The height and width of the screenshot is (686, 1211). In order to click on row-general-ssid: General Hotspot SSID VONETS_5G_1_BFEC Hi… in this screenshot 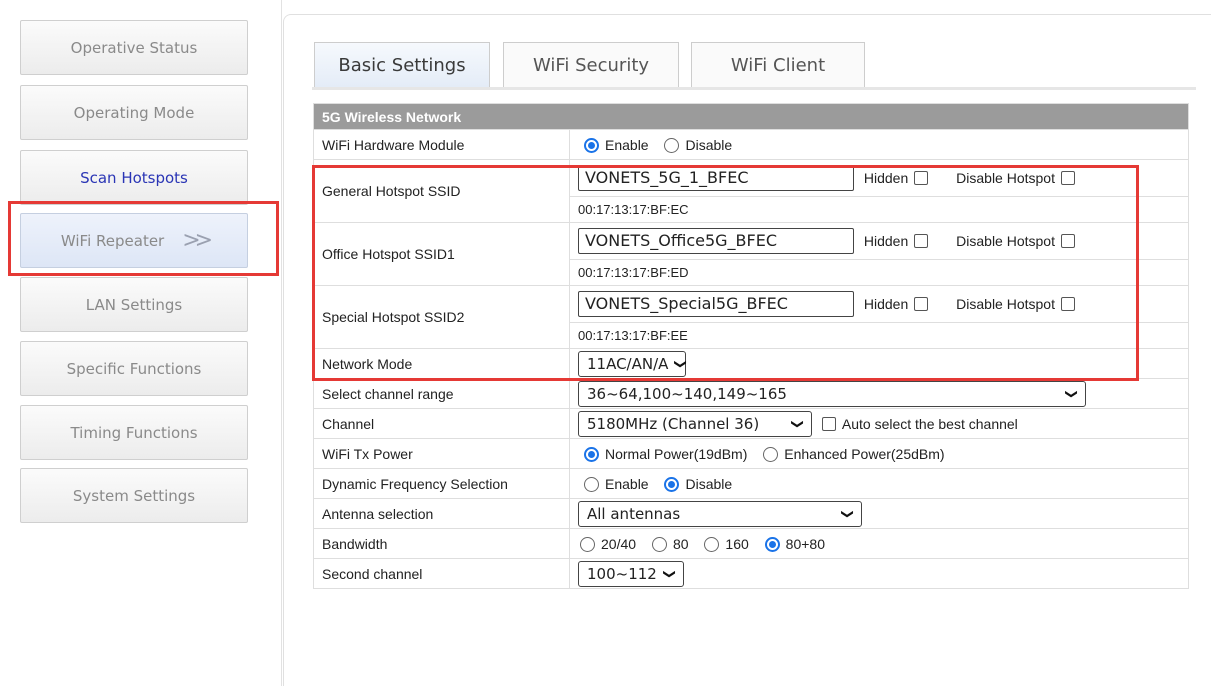, I will do `click(751, 191)`.